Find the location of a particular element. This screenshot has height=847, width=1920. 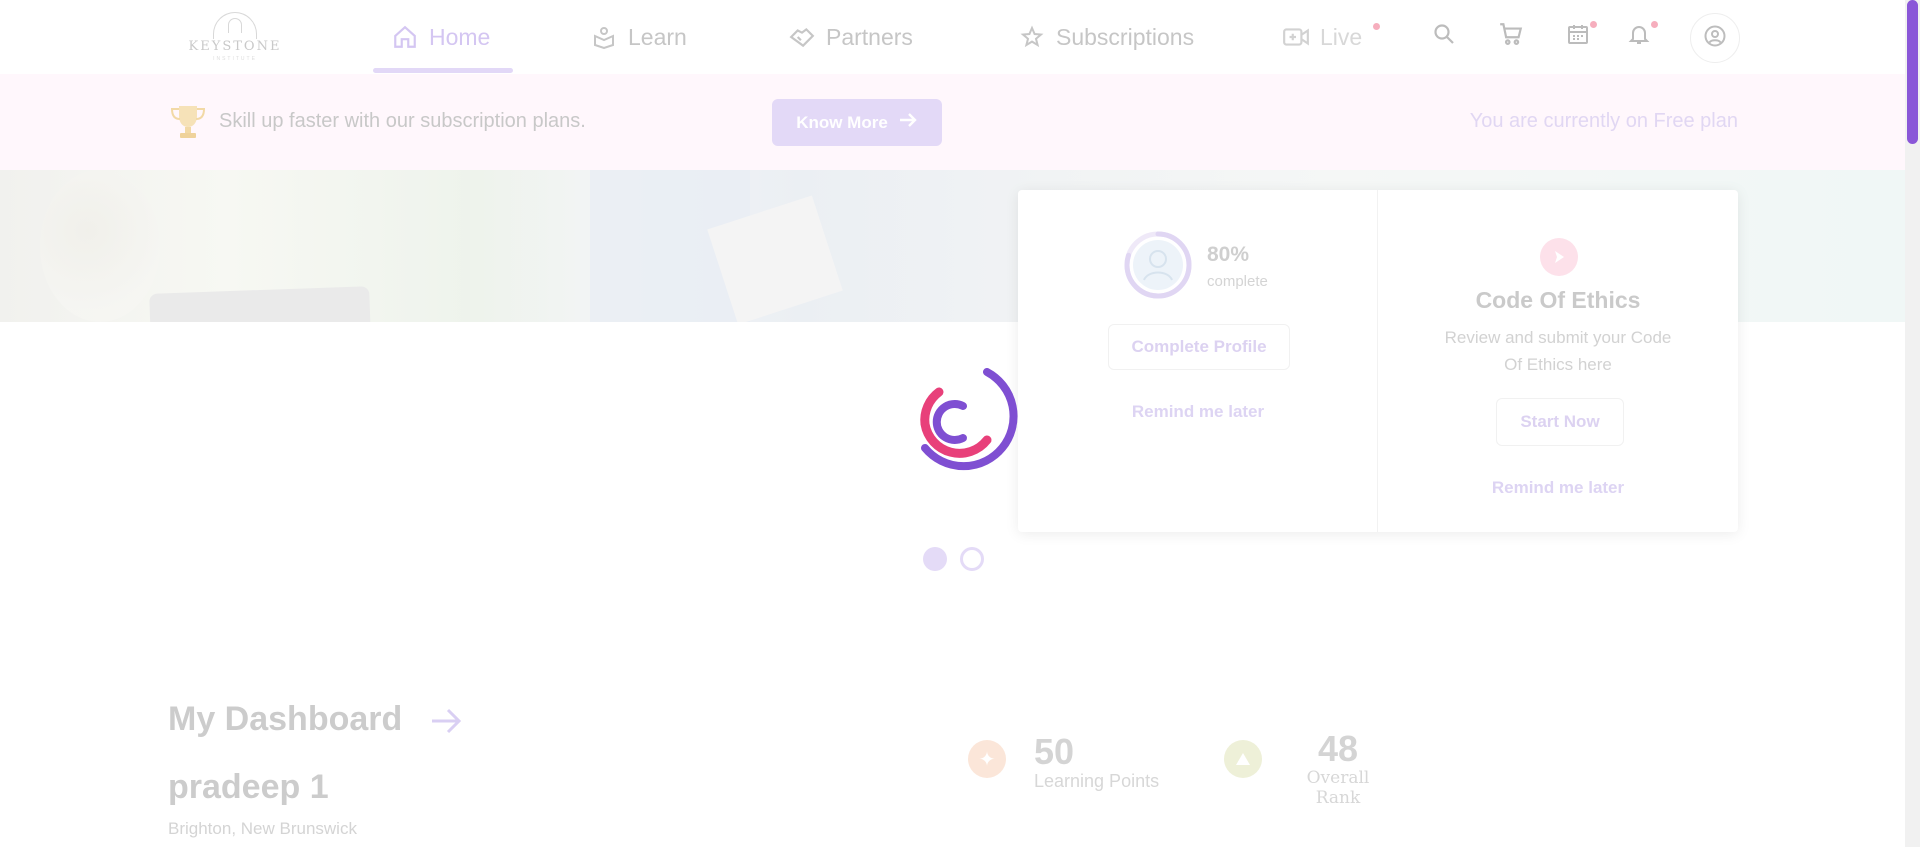

profile-menu-button is located at coordinates (1715, 38).